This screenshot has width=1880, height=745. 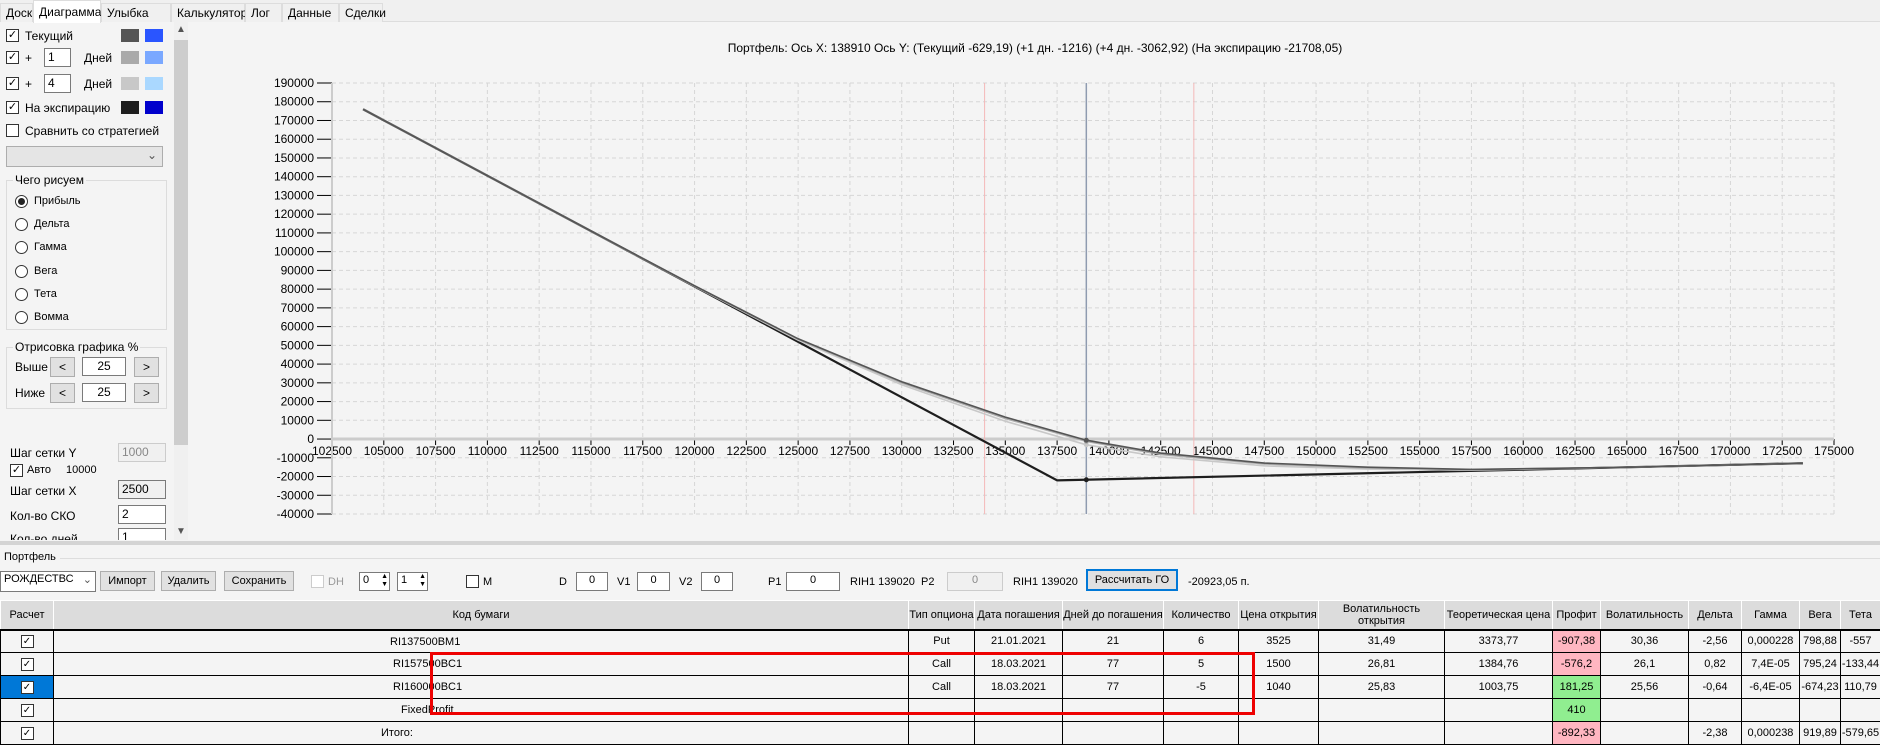 What do you see at coordinates (1860, 615) in the screenshot?
I see `column-header: Тета` at bounding box center [1860, 615].